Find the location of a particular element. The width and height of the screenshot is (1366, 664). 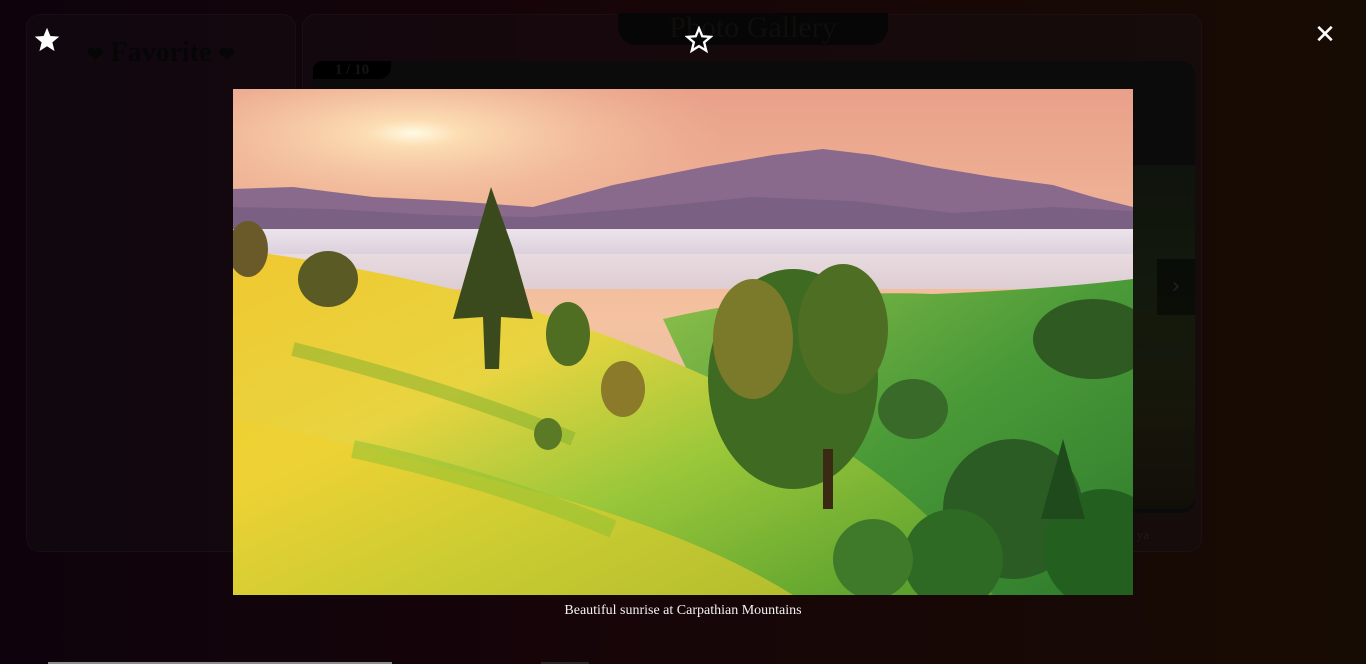

star-filled-icon is located at coordinates (47, 39).